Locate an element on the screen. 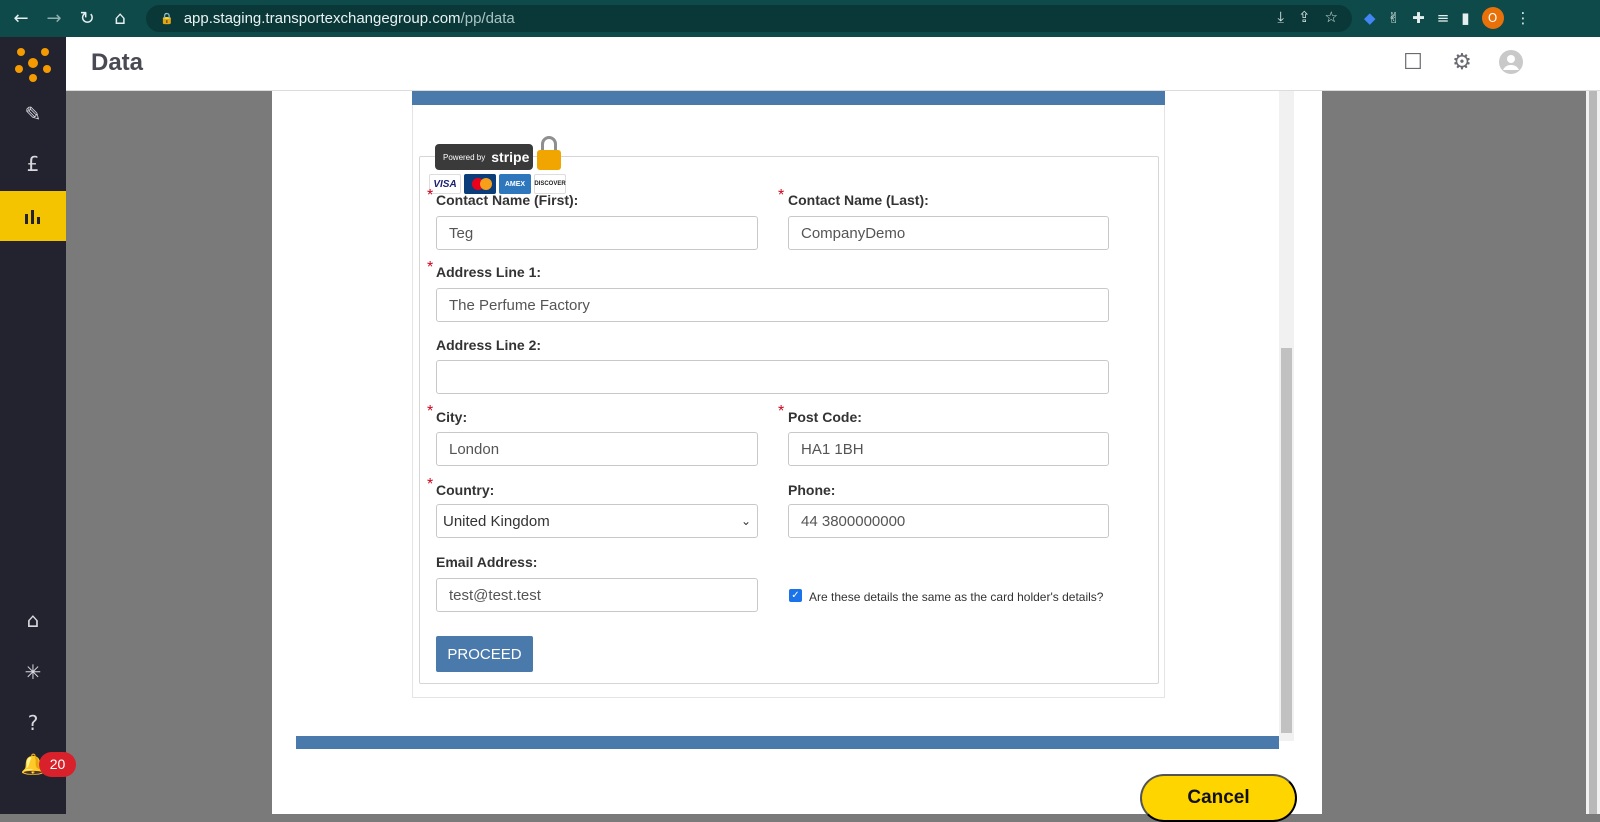 The height and width of the screenshot is (822, 1600). sidebar-item-store: ⌂ is located at coordinates (33, 620).